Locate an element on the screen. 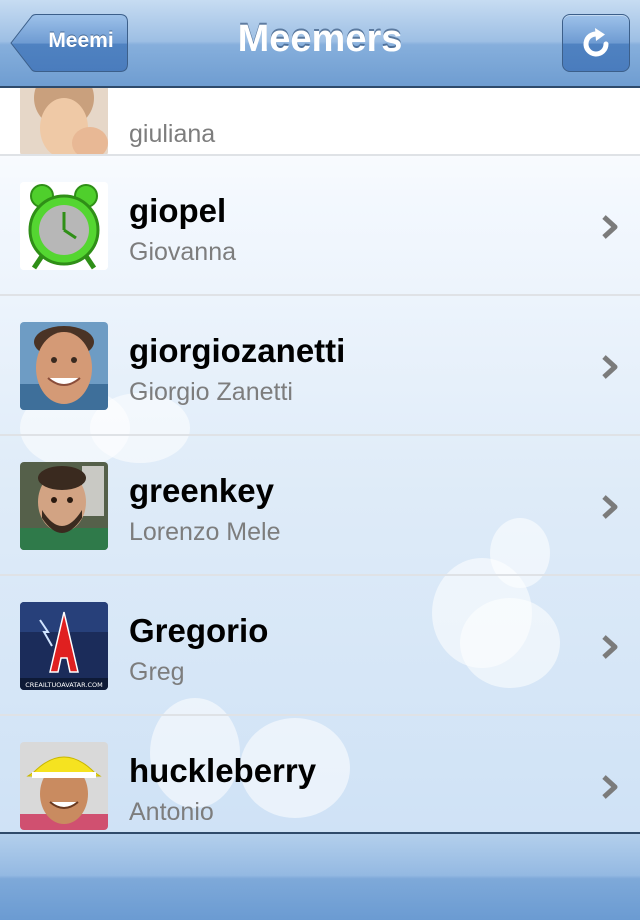  avatar-woman is located at coordinates (64, 122).